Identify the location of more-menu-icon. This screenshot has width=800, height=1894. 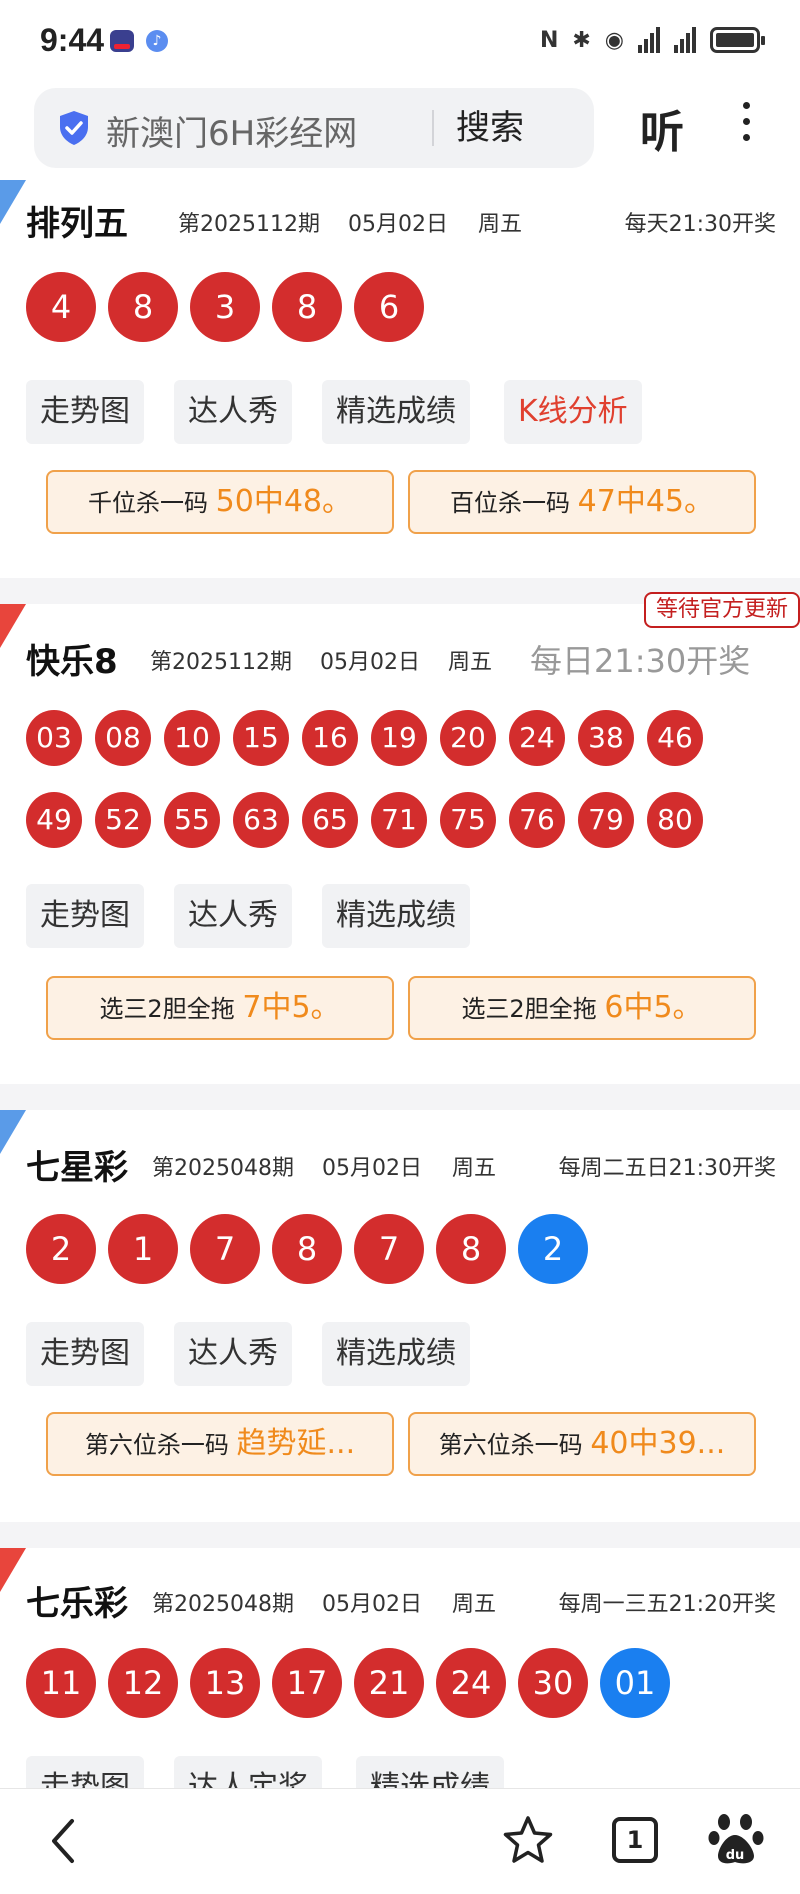
(746, 127).